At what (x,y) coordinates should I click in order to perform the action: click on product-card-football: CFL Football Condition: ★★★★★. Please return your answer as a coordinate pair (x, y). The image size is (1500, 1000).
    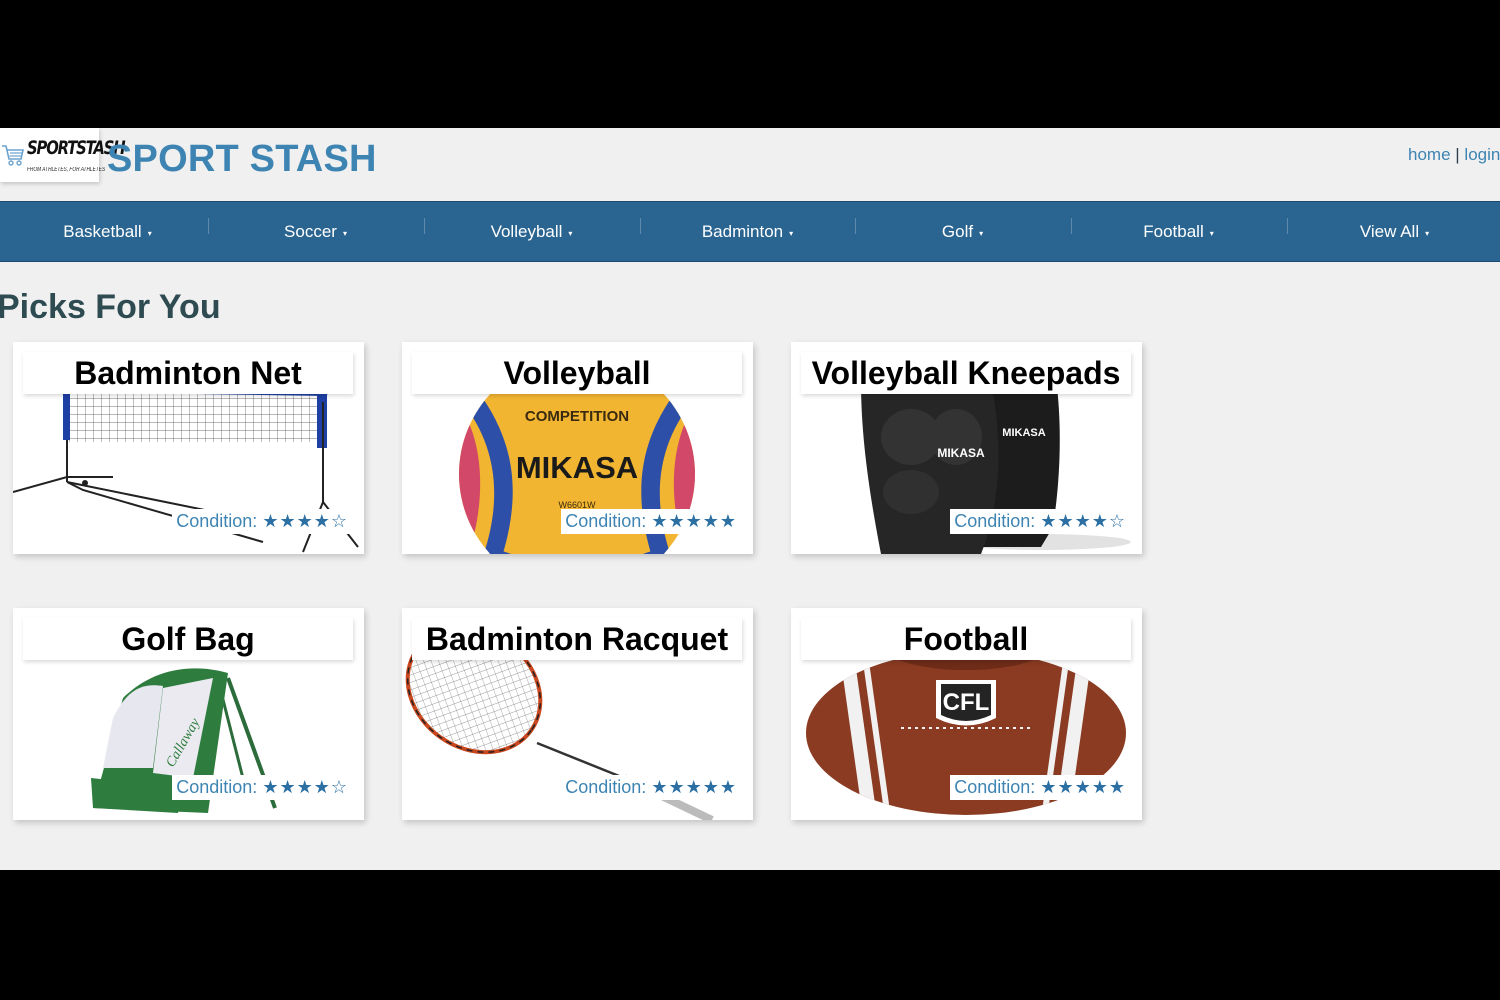
    Looking at the image, I should click on (966, 714).